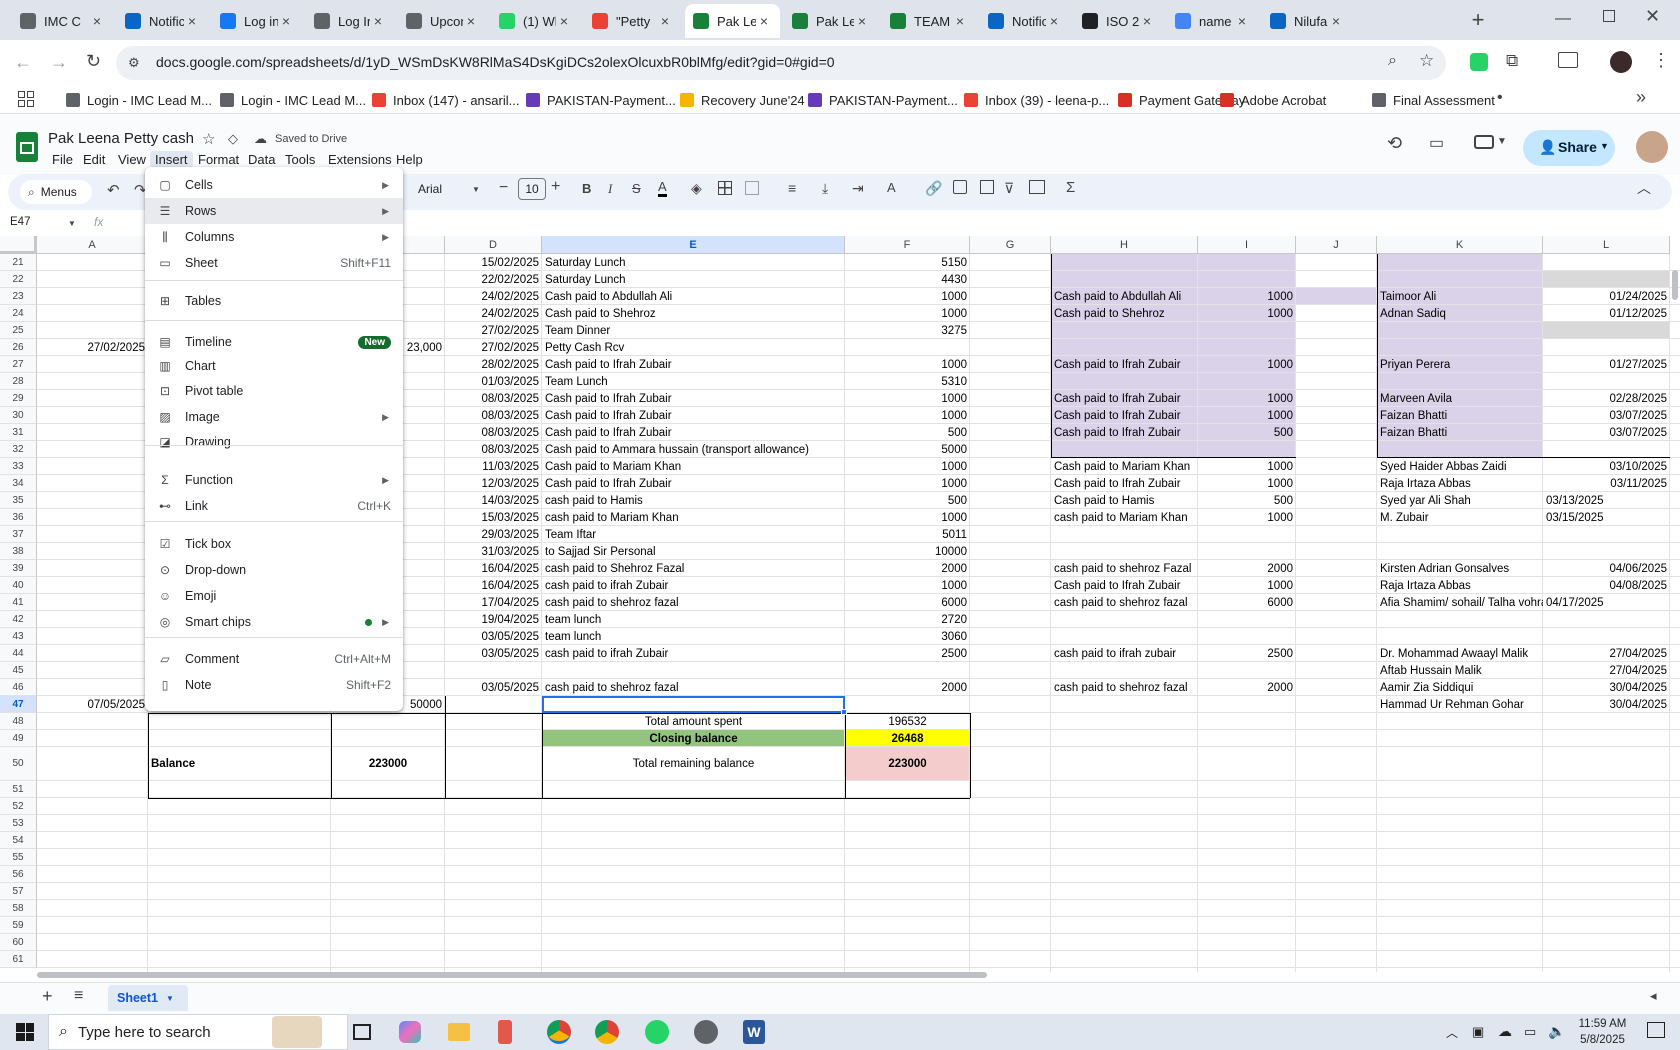 The image size is (1680, 1050). Describe the element at coordinates (274, 185) in the screenshot. I see `insert-menu-item-cells: ▢ Cells ▶` at that location.